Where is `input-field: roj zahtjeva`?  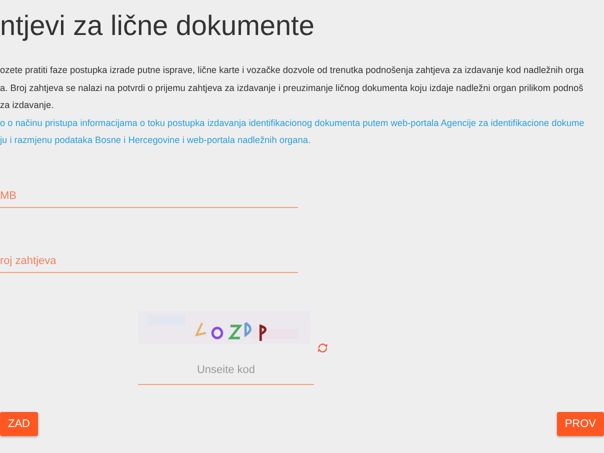 input-field: roj zahtjeva is located at coordinates (149, 263).